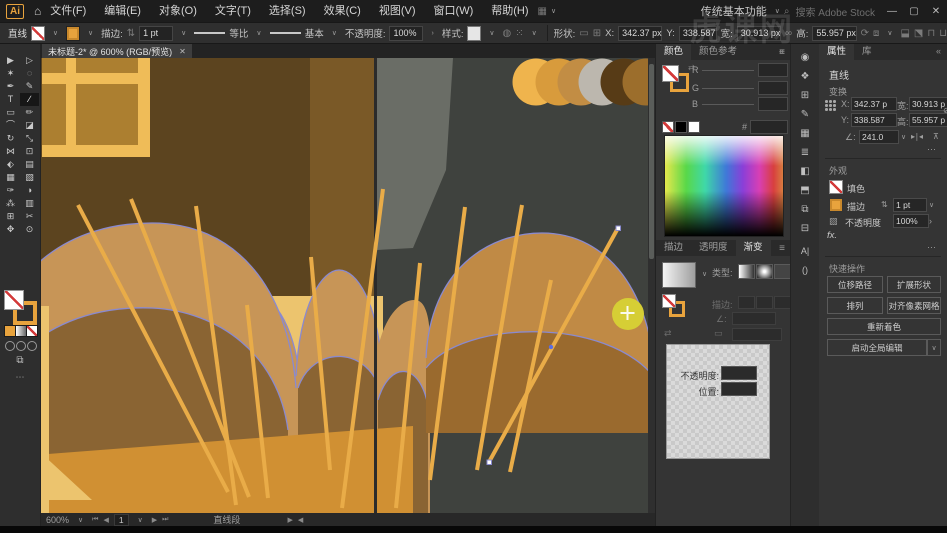  I want to click on menu-object: 对象(O), so click(178, 11).